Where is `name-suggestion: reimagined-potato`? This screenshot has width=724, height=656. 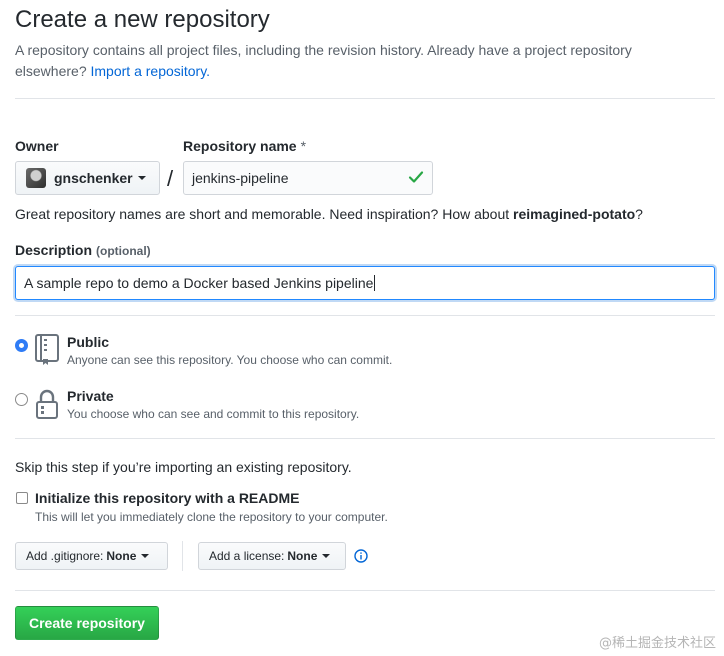
name-suggestion: reimagined-potato is located at coordinates (574, 214).